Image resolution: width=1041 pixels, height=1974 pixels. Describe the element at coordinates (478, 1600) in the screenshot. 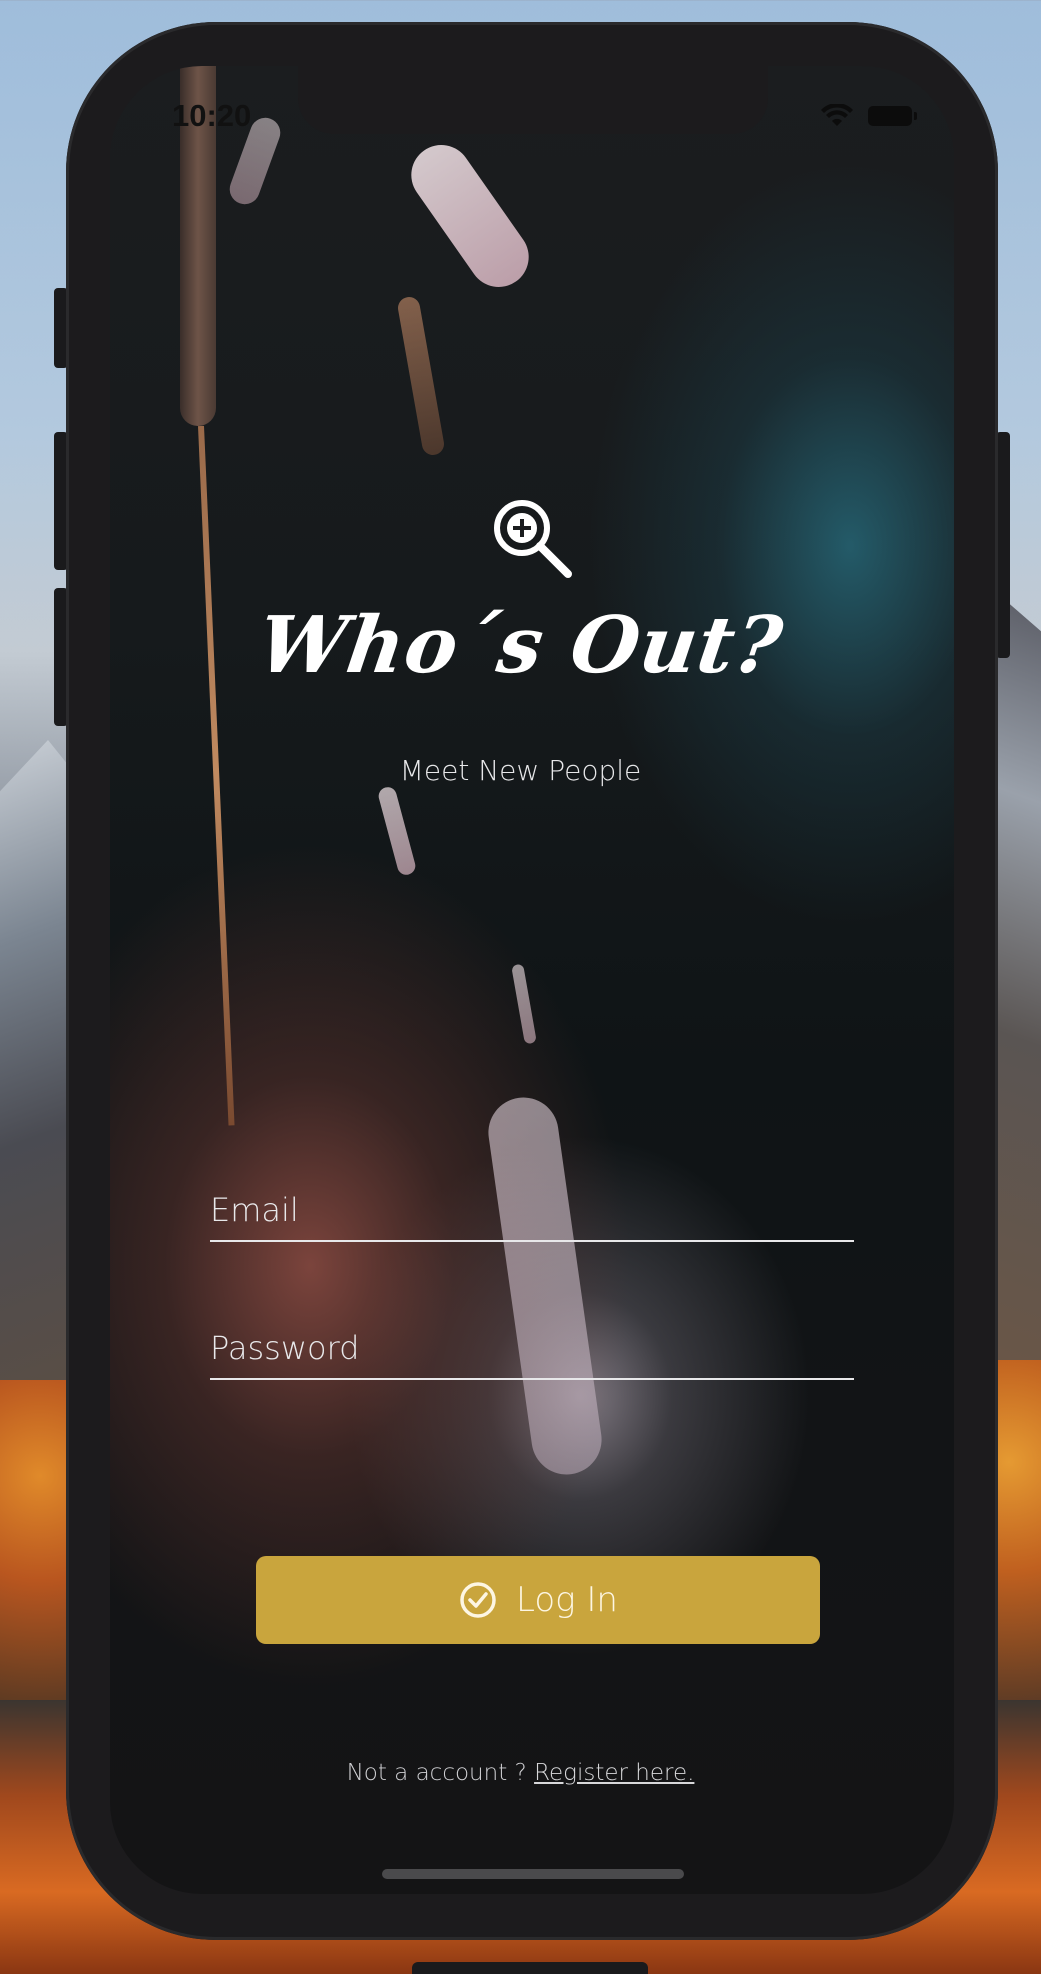

I see `check-circle-icon` at that location.